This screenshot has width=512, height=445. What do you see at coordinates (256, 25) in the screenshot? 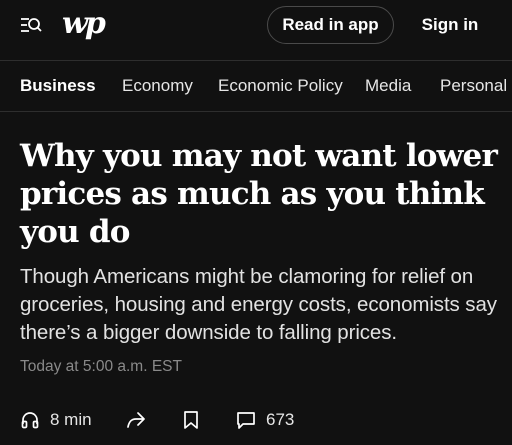
I see `top-bar: wp Read in app Sign in` at bounding box center [256, 25].